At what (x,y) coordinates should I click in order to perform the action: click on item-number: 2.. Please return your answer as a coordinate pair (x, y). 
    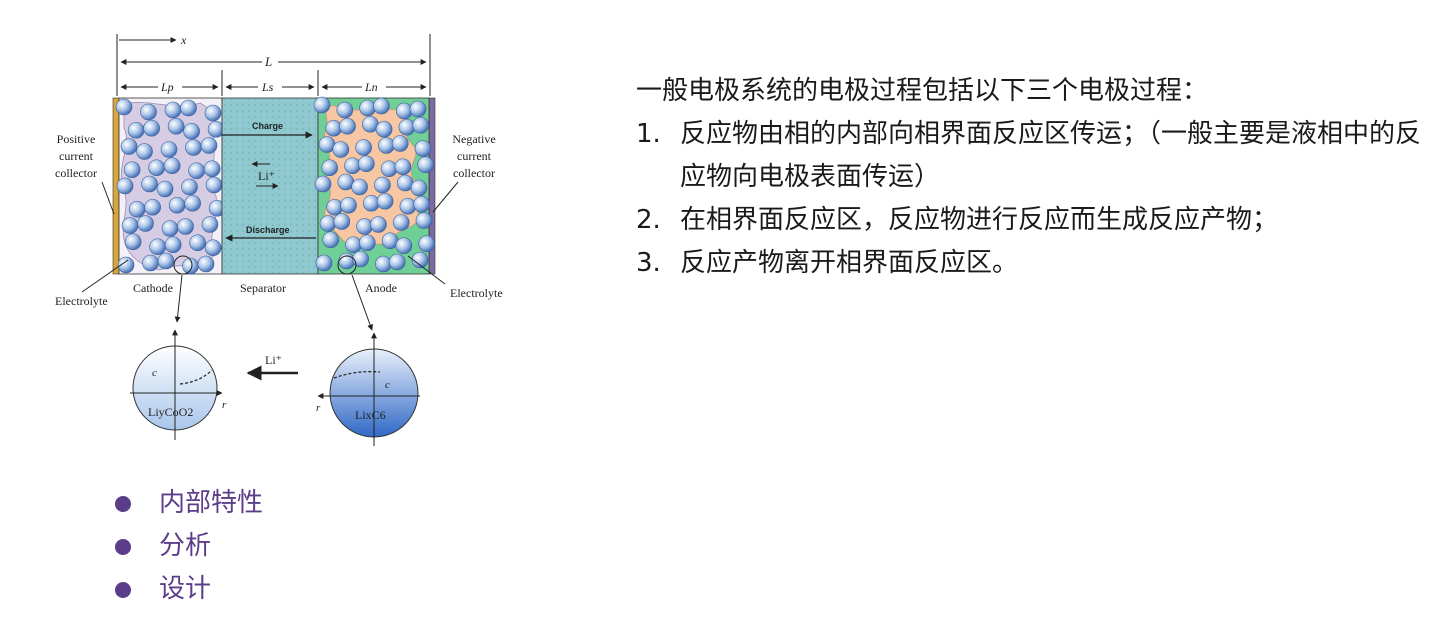
    Looking at the image, I should click on (648, 220).